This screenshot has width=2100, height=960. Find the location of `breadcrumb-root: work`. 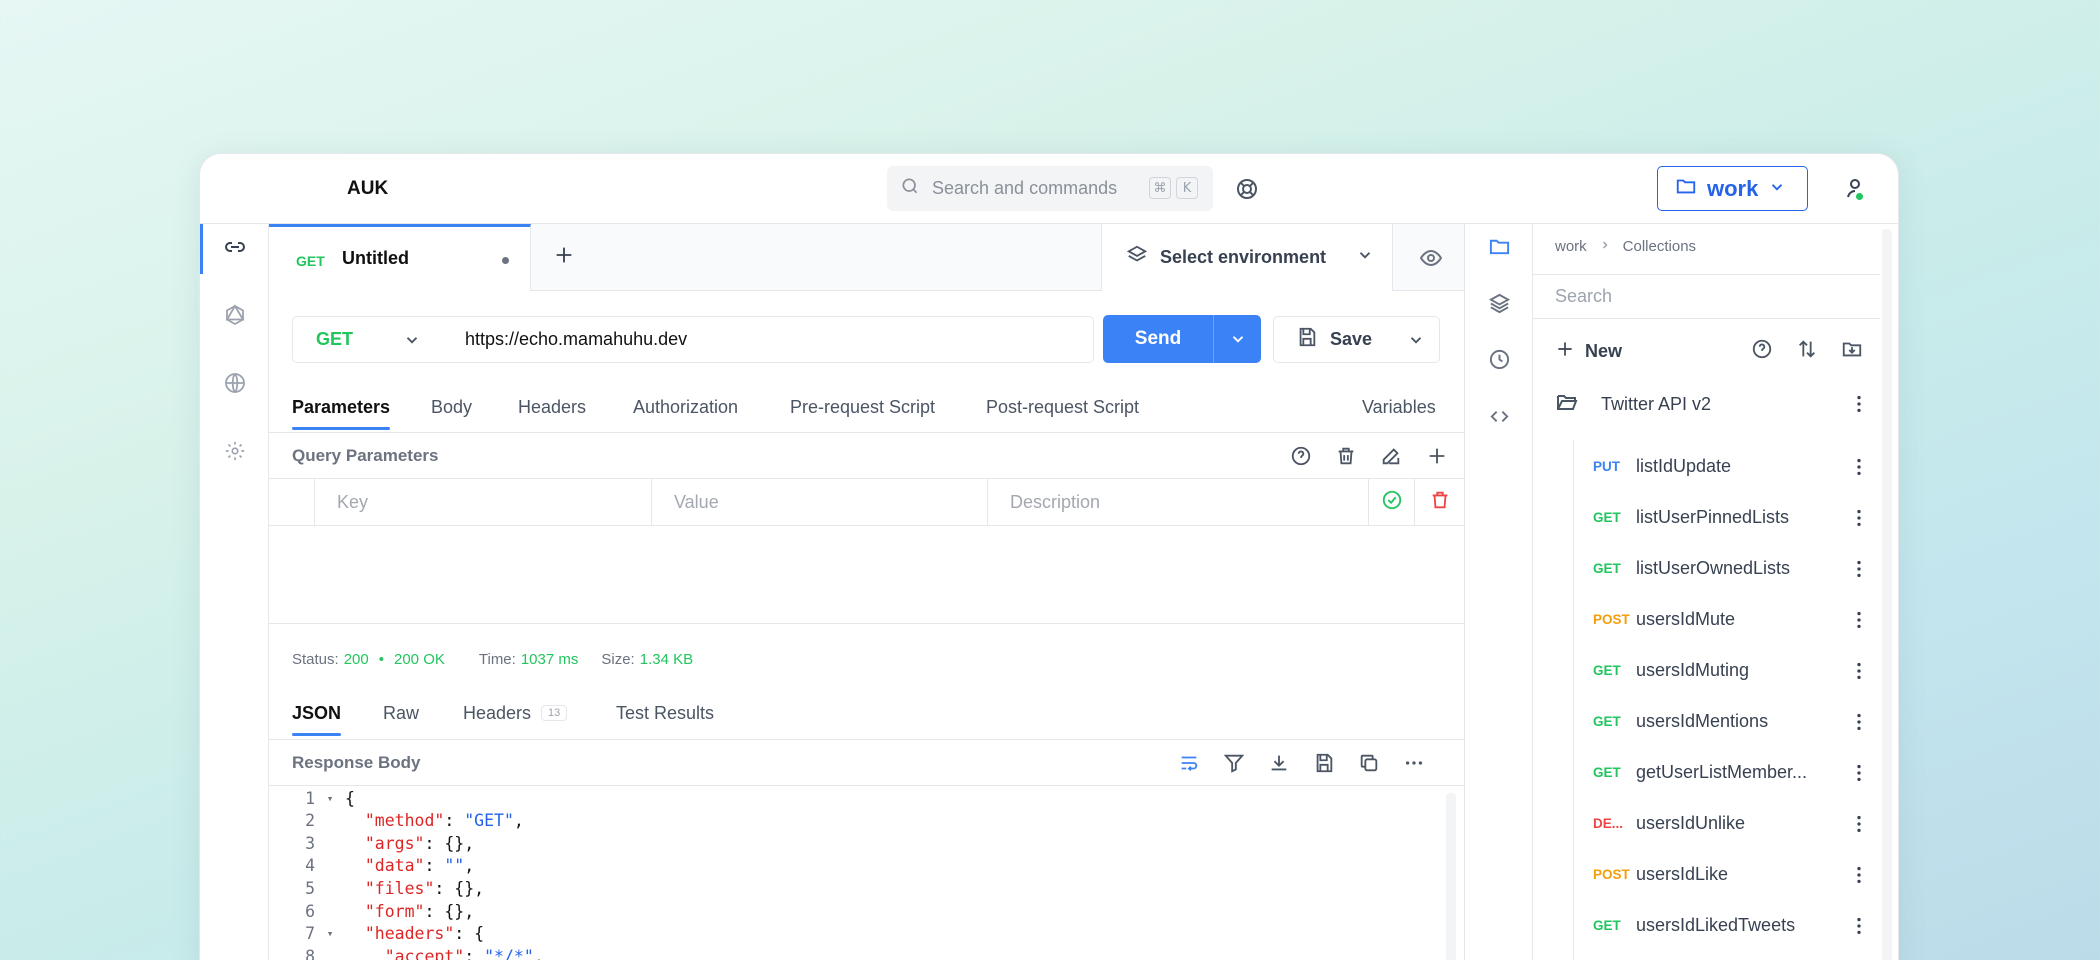

breadcrumb-root: work is located at coordinates (1571, 246).